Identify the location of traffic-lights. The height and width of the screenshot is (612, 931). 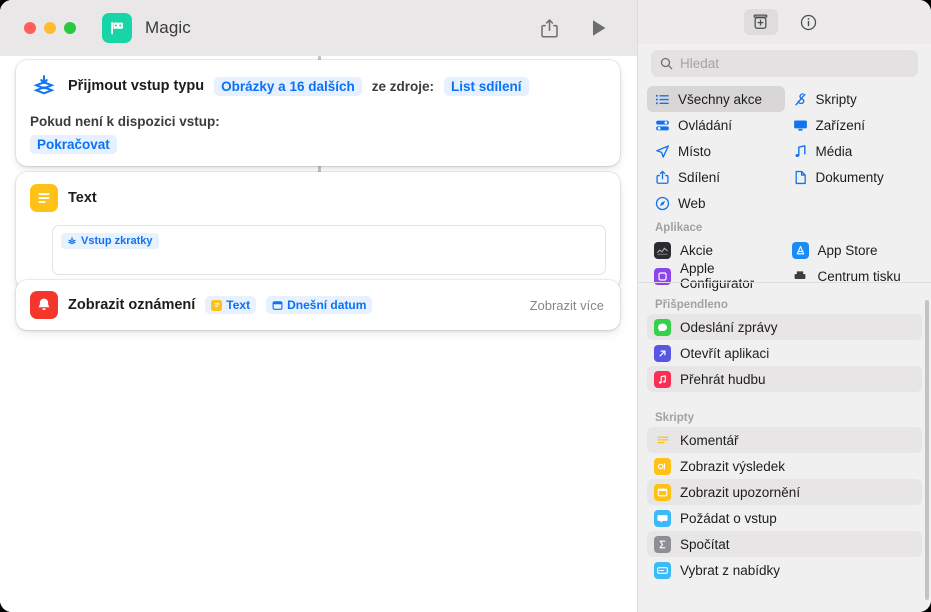
(50, 28).